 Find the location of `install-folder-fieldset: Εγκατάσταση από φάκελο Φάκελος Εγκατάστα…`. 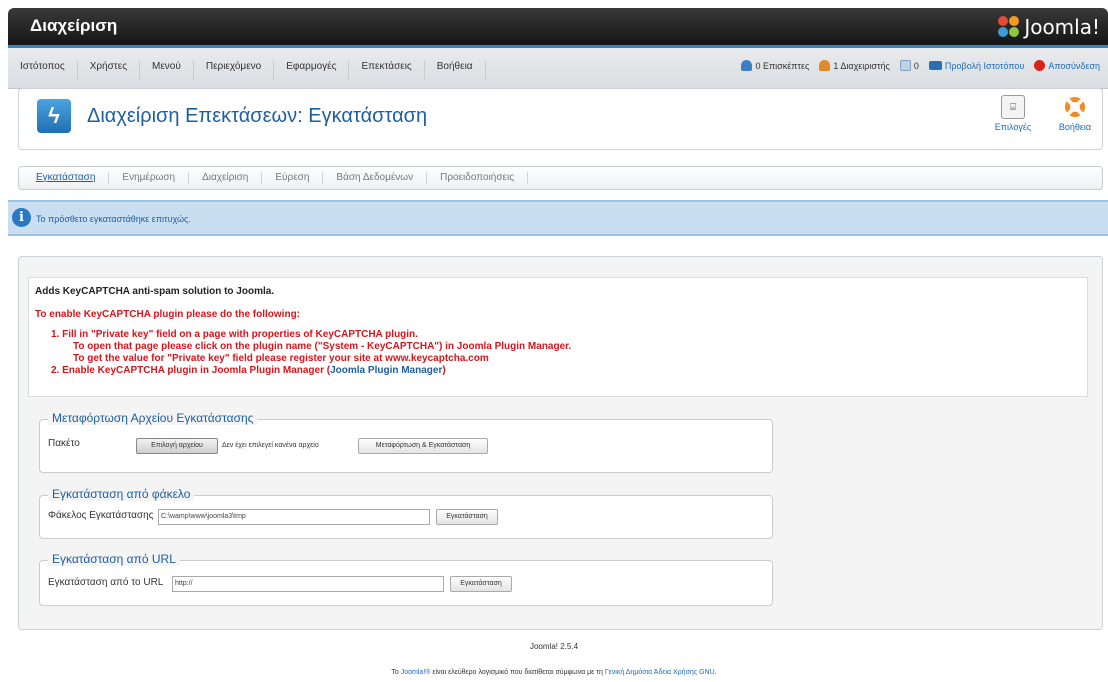

install-folder-fieldset: Εγκατάσταση από φάκελο Φάκελος Εγκατάστα… is located at coordinates (406, 513).